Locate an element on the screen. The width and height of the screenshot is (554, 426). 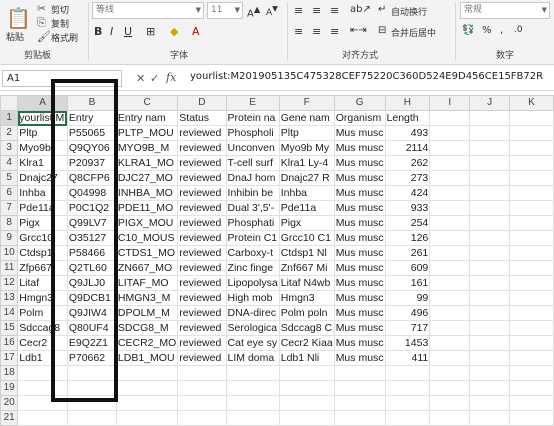
cell-e: Protein na is located at coordinates (252, 118).